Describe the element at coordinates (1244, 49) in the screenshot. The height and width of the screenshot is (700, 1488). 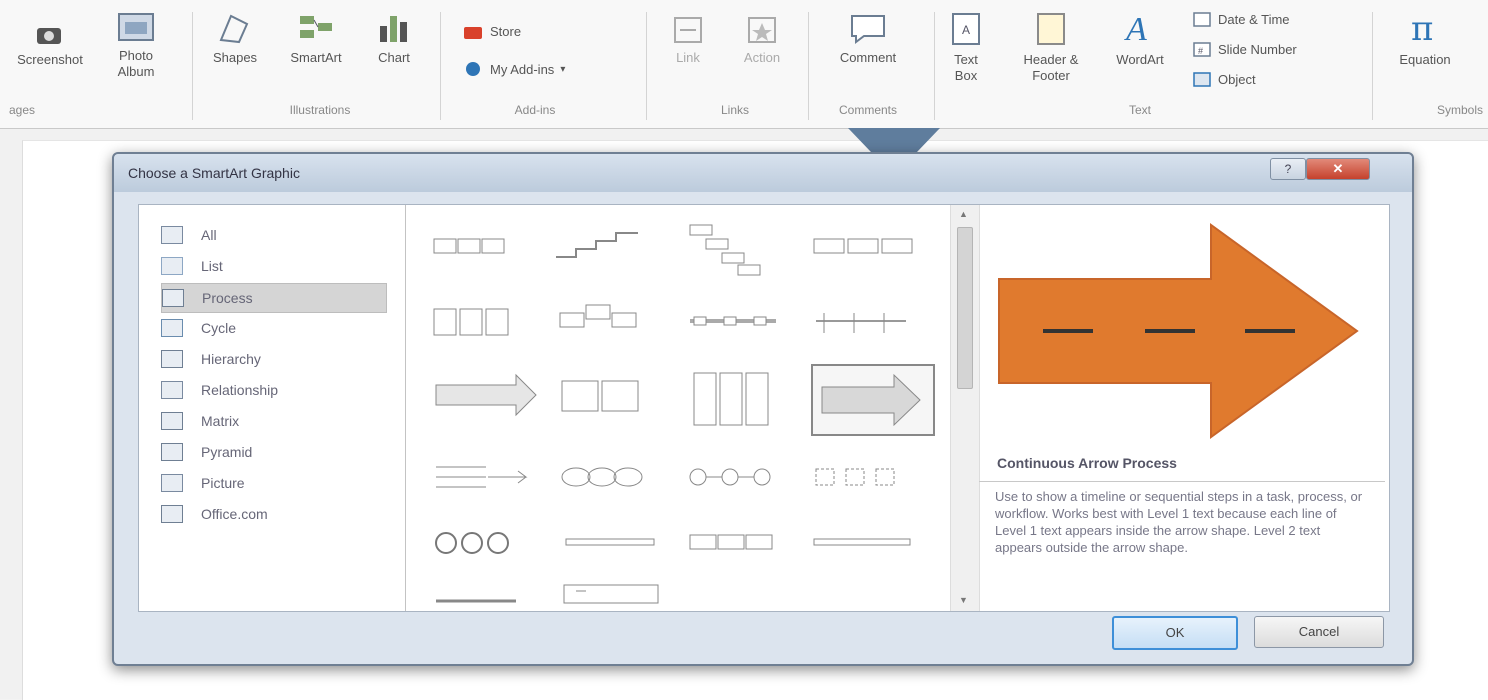
I see `slide-number-button: # Slide Number` at that location.